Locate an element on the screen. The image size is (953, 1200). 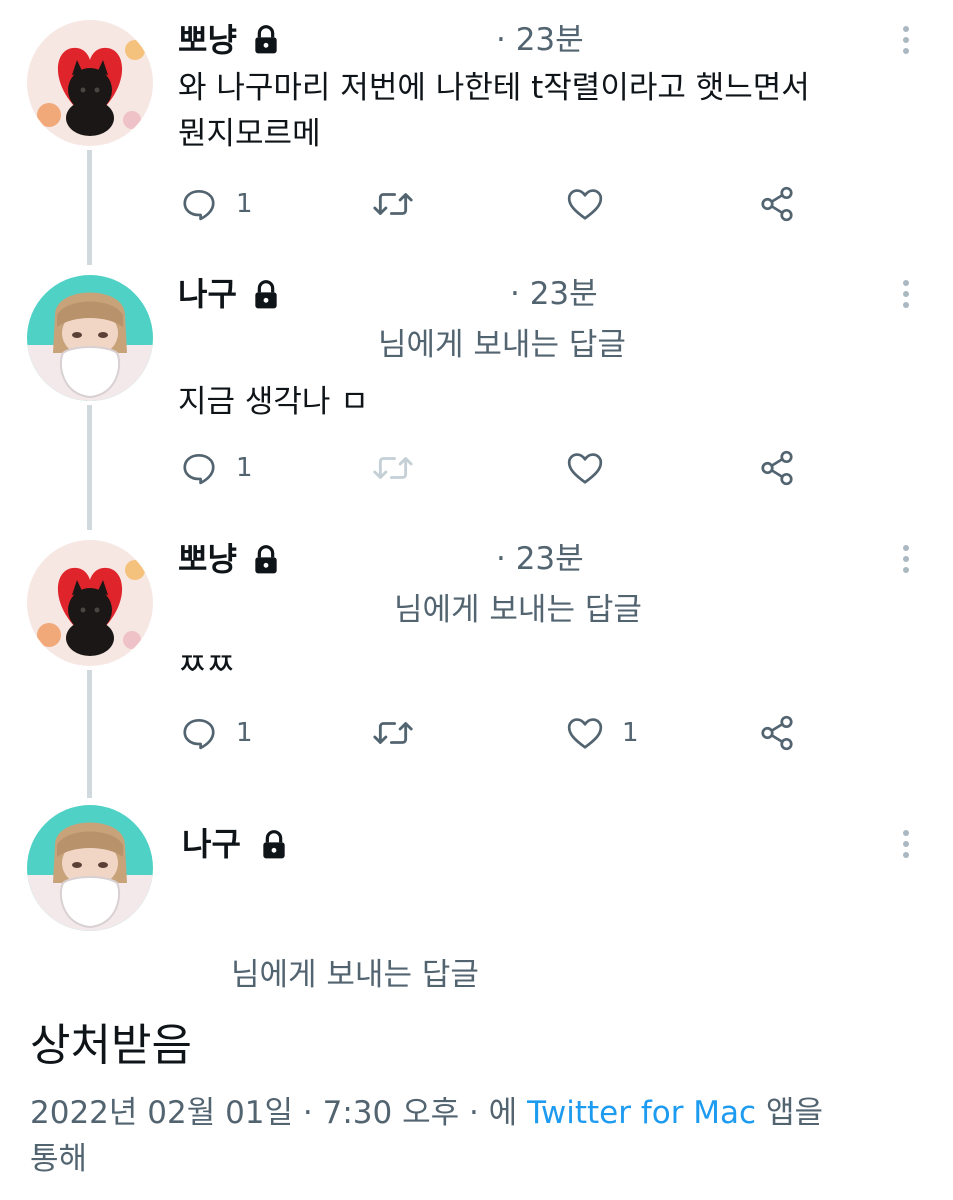
tweet-text-line: 뭔지모르메 is located at coordinates (249, 134).